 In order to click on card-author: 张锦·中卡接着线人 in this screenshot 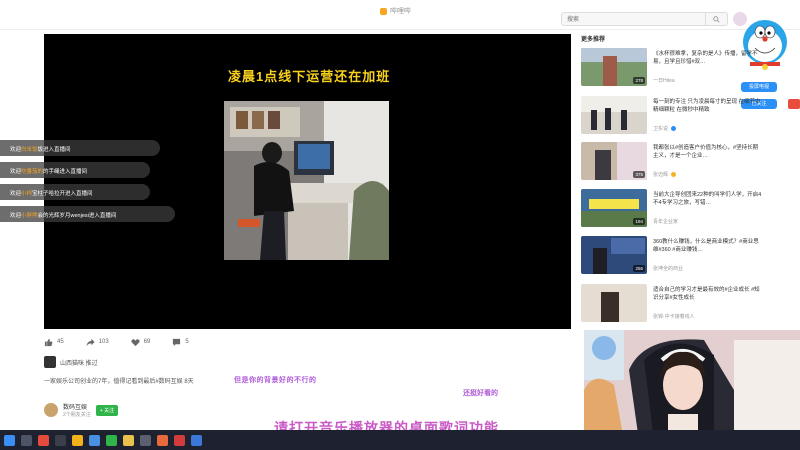, I will do `click(674, 317)`.